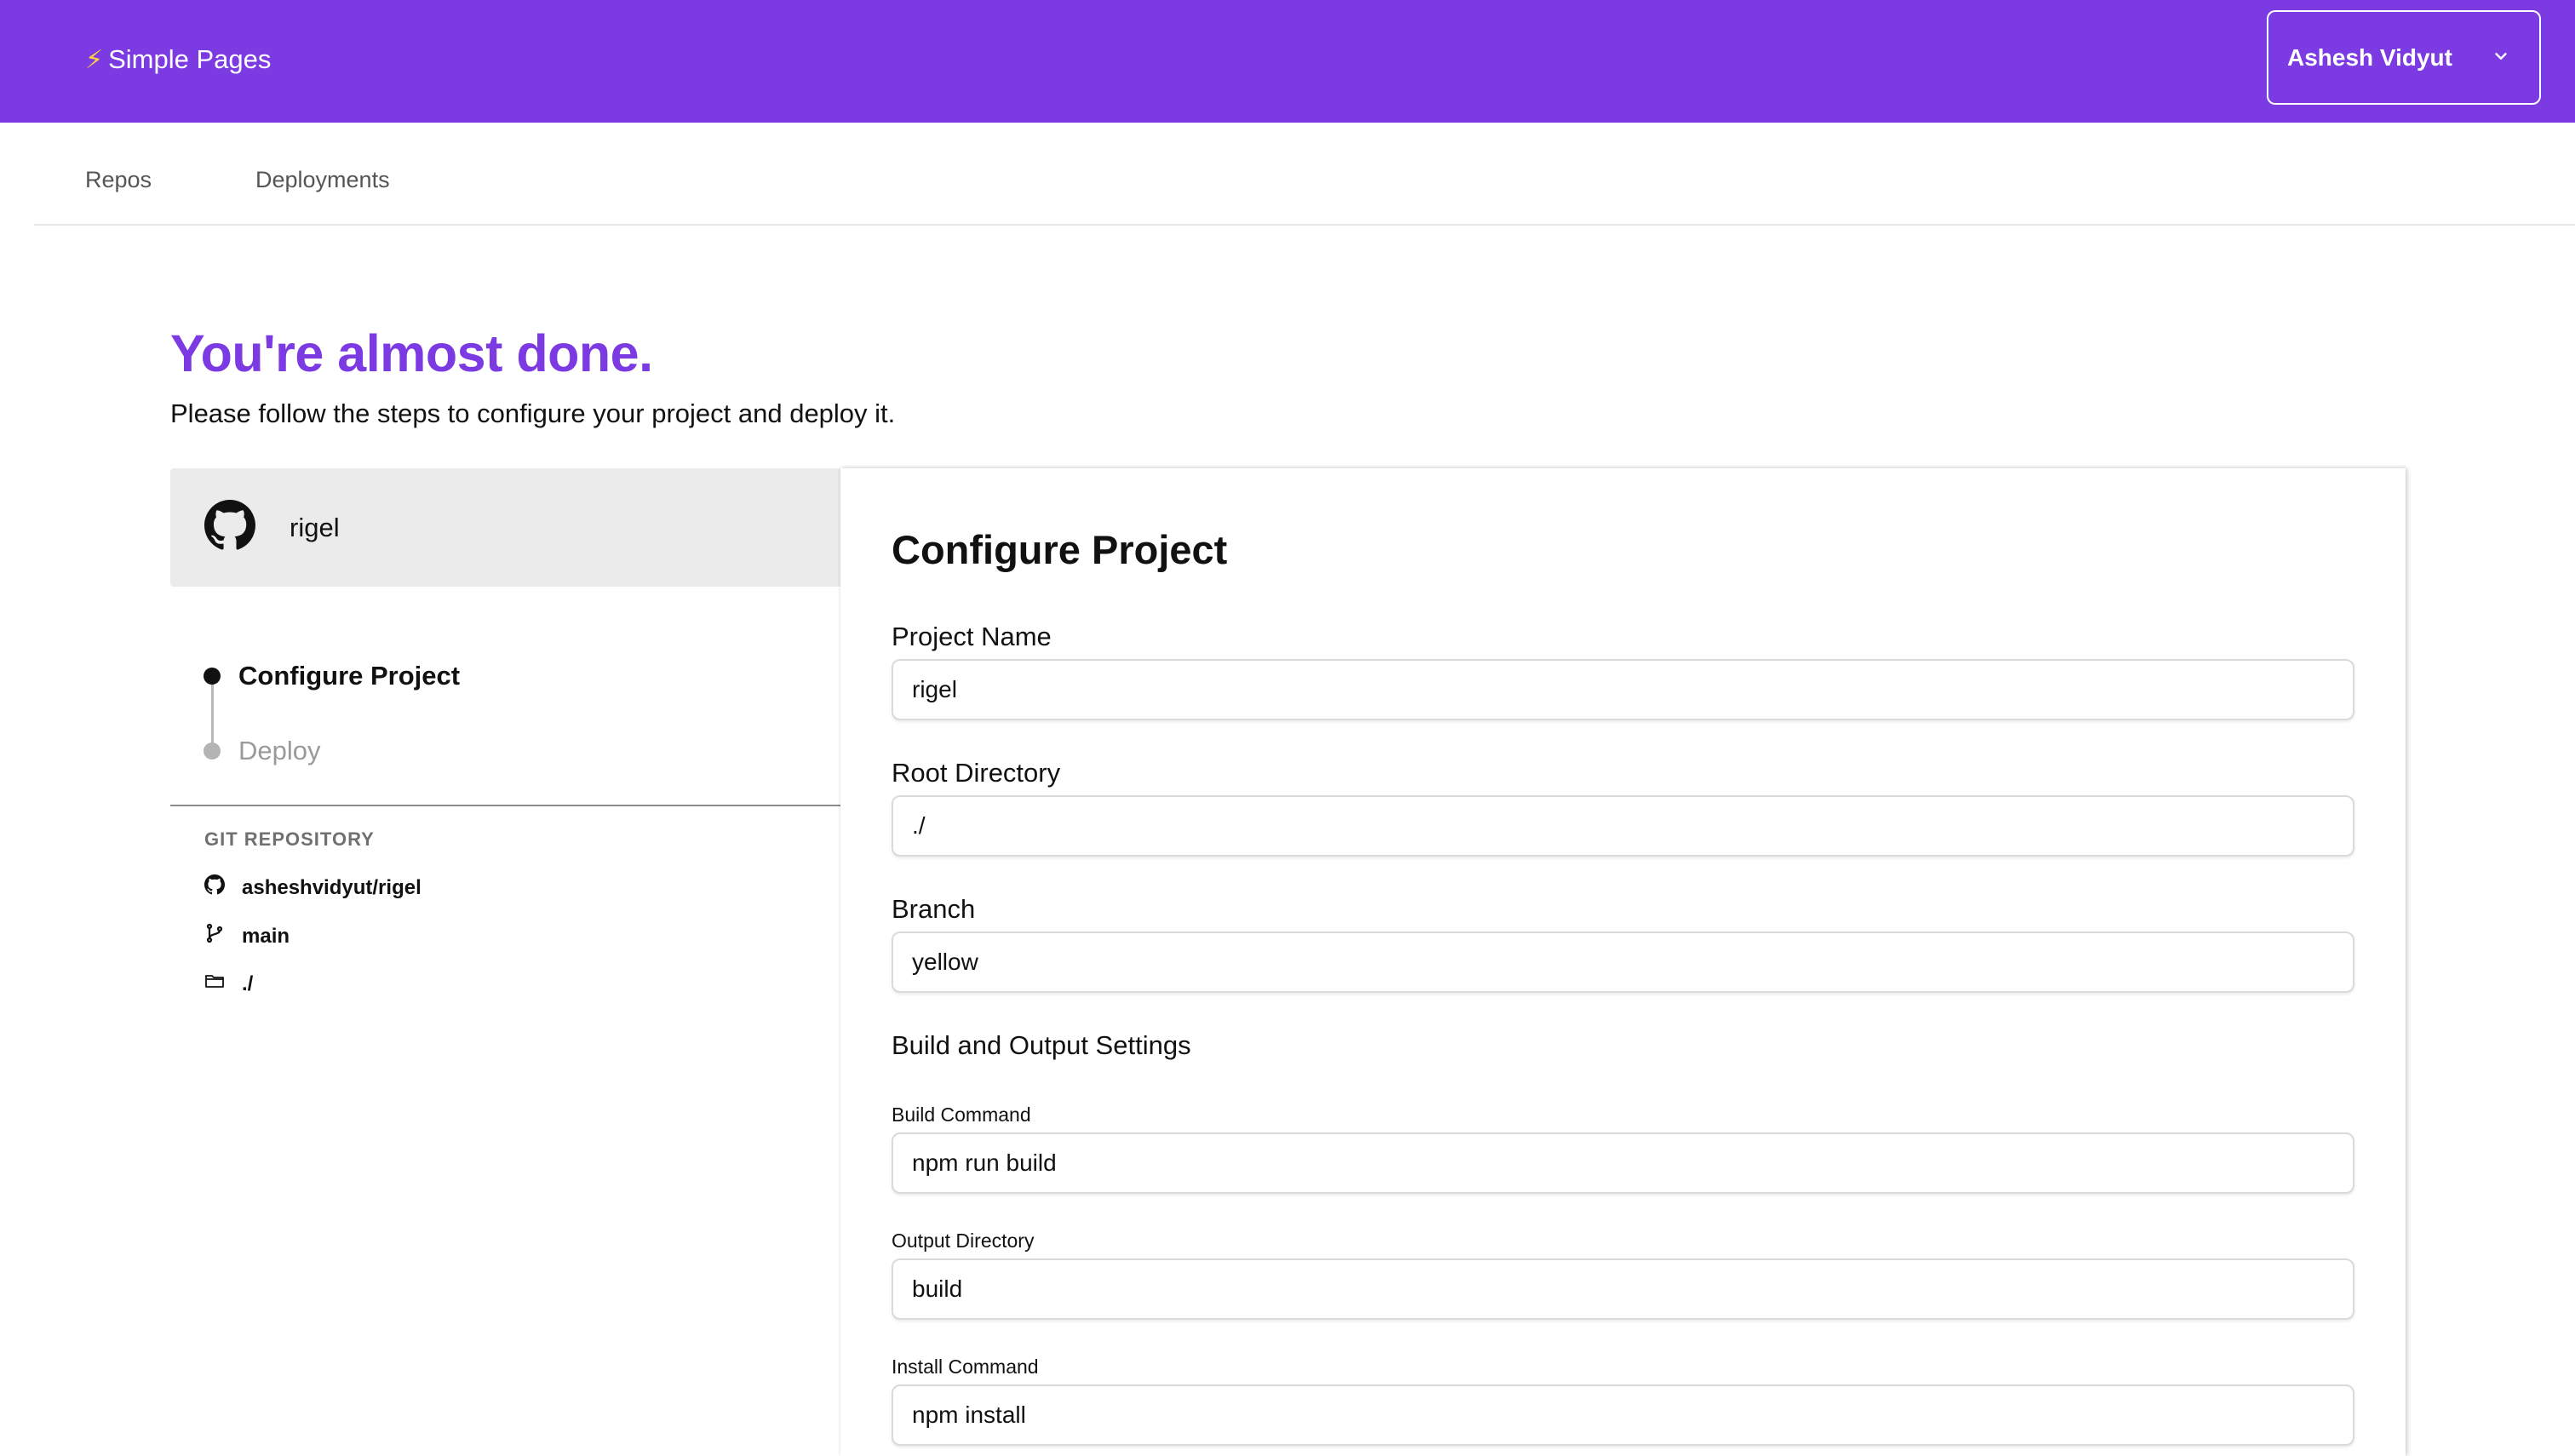 The image size is (2575, 1456). What do you see at coordinates (266, 936) in the screenshot?
I see `git-branch-name: main` at bounding box center [266, 936].